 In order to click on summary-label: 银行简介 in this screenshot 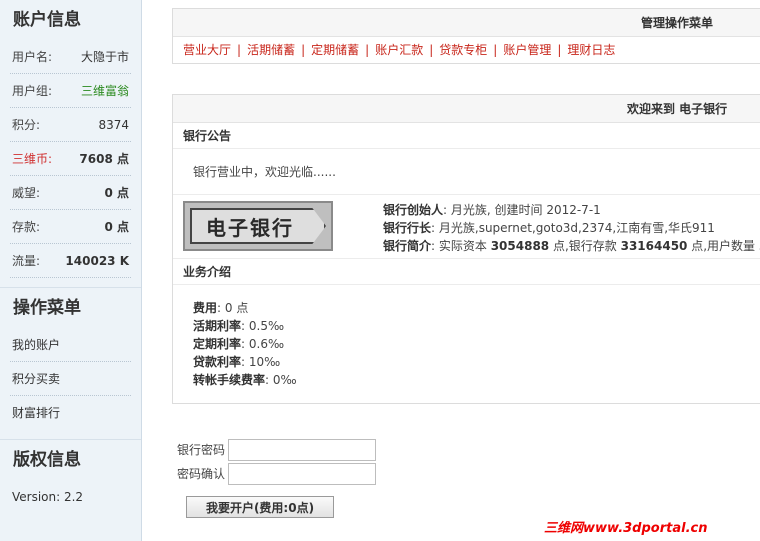, I will do `click(407, 246)`.